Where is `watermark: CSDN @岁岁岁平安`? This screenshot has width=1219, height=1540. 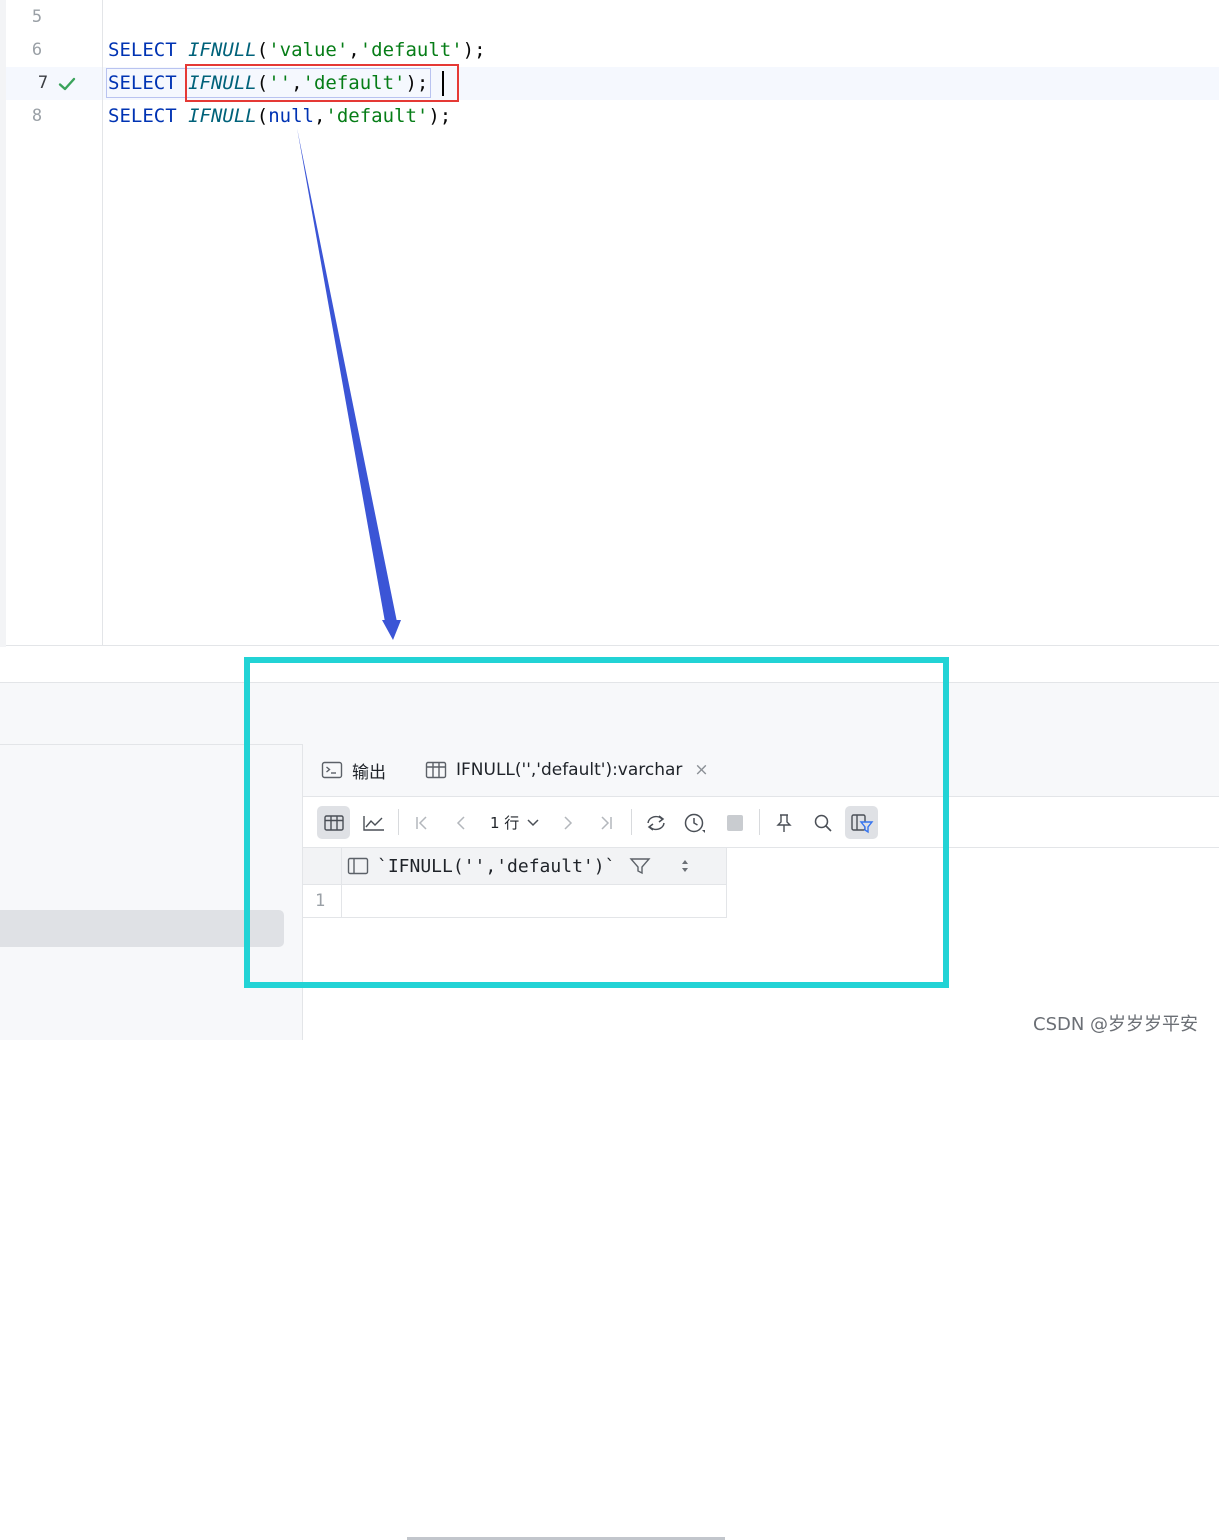 watermark: CSDN @岁岁岁平安 is located at coordinates (1116, 1024).